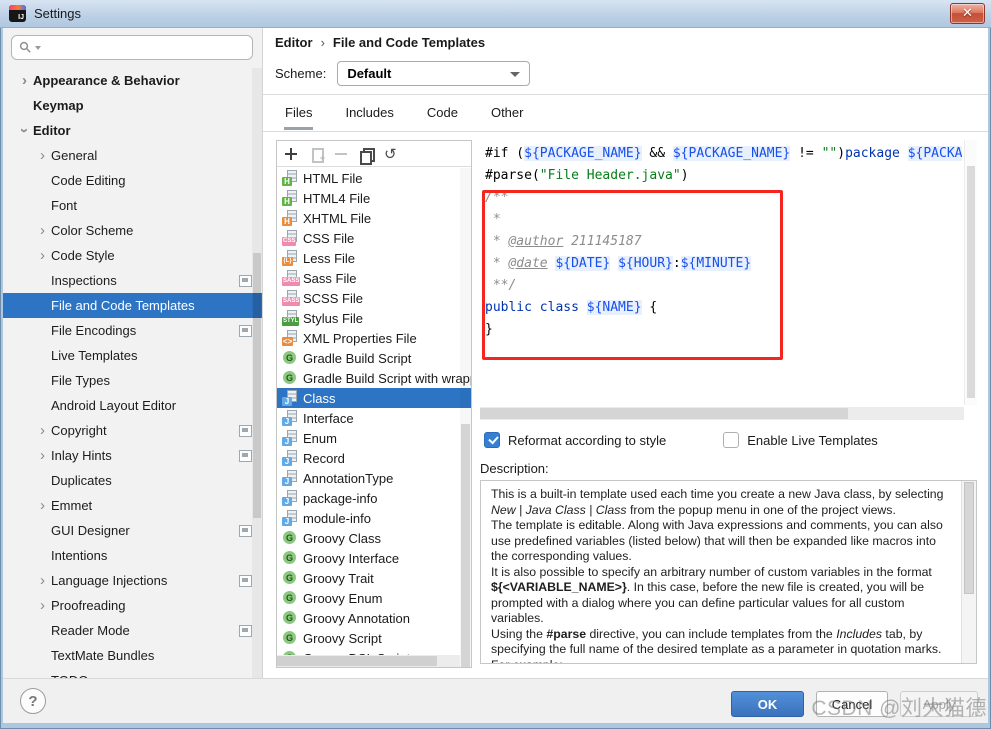  Describe the element at coordinates (492, 440) in the screenshot. I see `reformat-checkbox` at that location.